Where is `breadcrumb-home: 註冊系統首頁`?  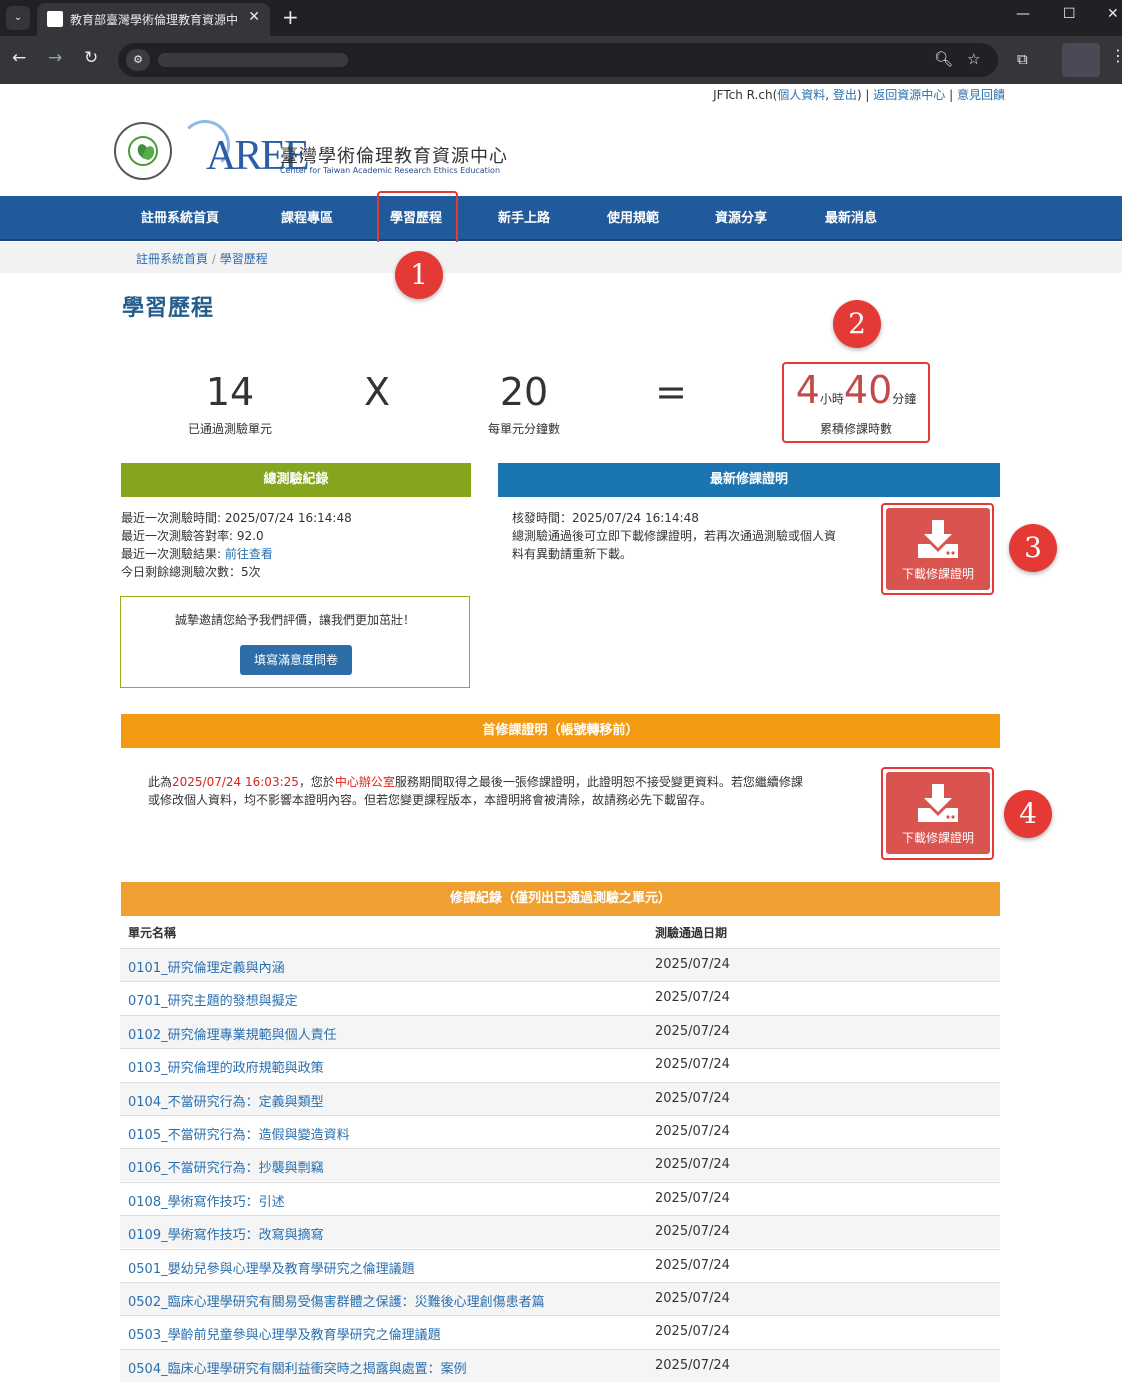
breadcrumb-home: 註冊系統首頁 is located at coordinates (172, 259).